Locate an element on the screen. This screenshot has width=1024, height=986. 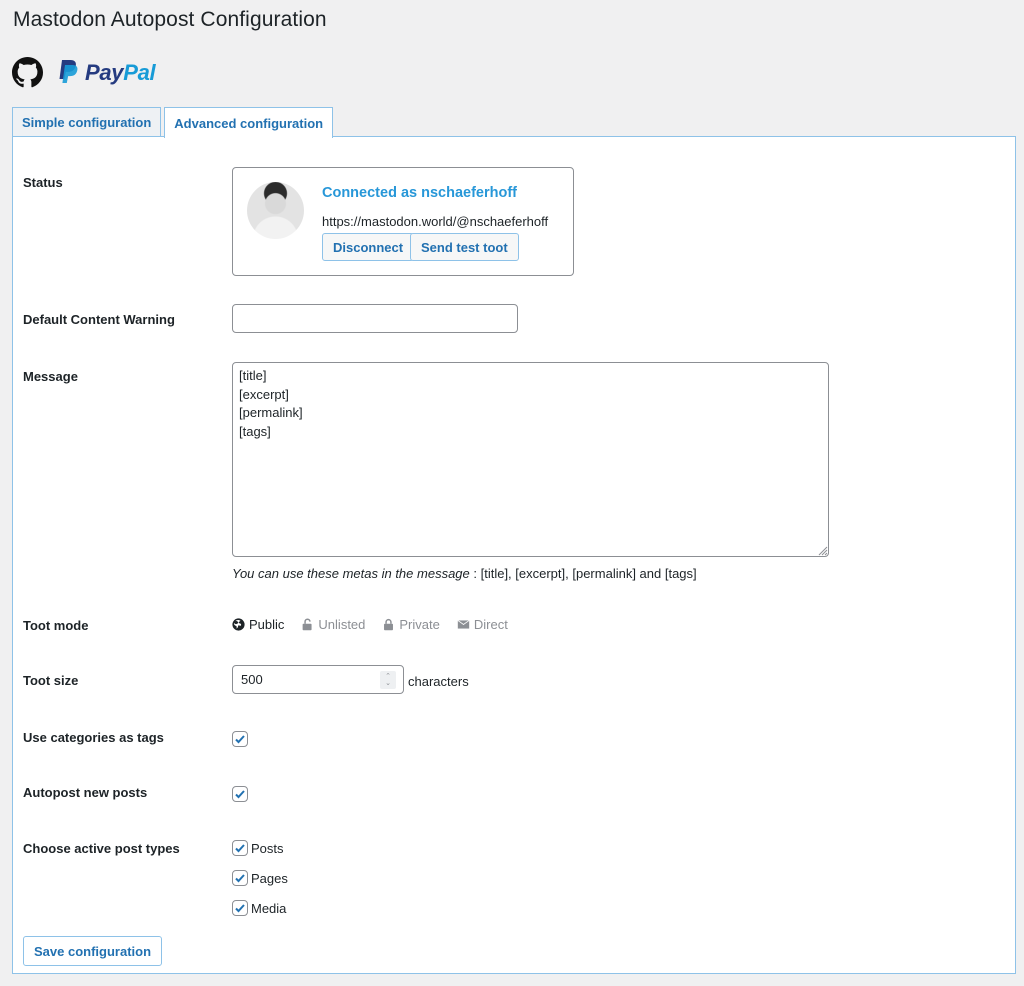
message-hint-italic: You can use these metas in the message is located at coordinates (351, 573).